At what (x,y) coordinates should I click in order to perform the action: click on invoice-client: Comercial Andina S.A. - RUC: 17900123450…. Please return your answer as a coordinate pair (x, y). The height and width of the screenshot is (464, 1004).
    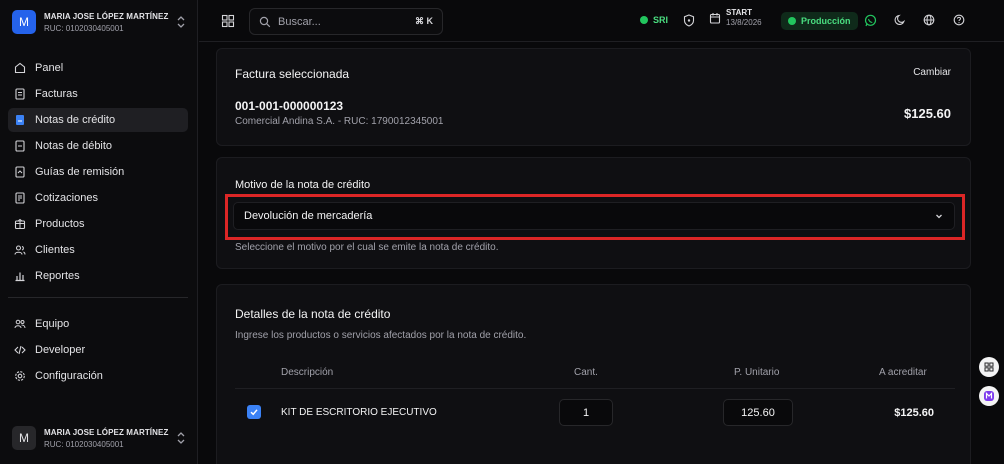
    Looking at the image, I should click on (339, 121).